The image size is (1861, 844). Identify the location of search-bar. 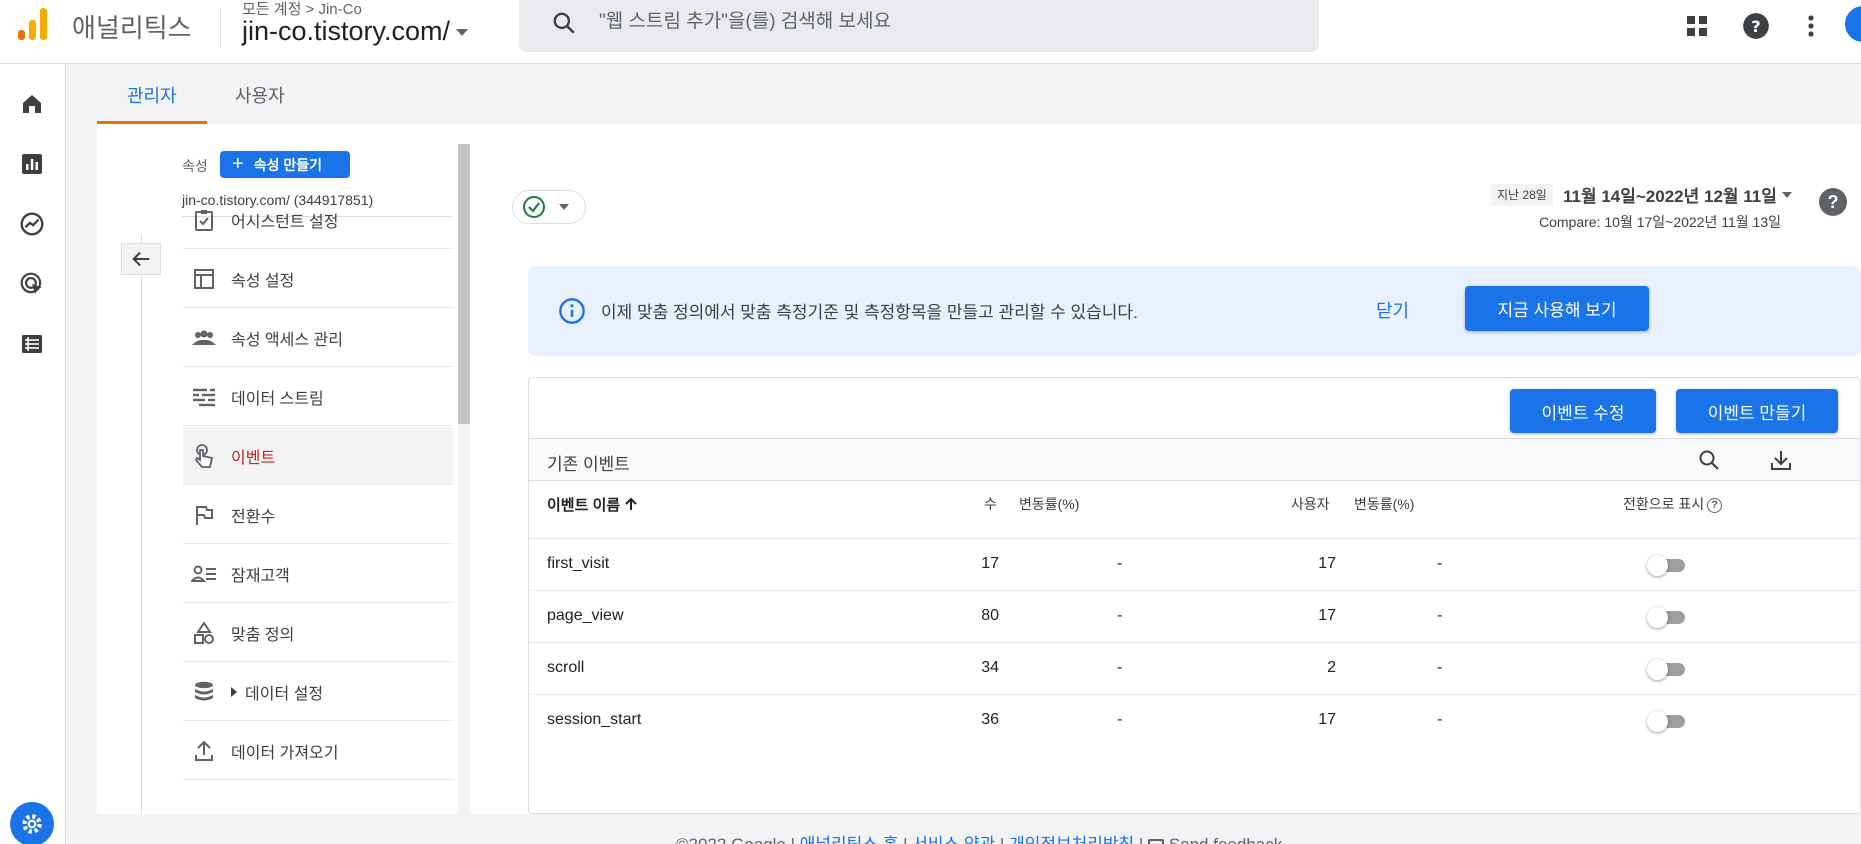
(919, 26).